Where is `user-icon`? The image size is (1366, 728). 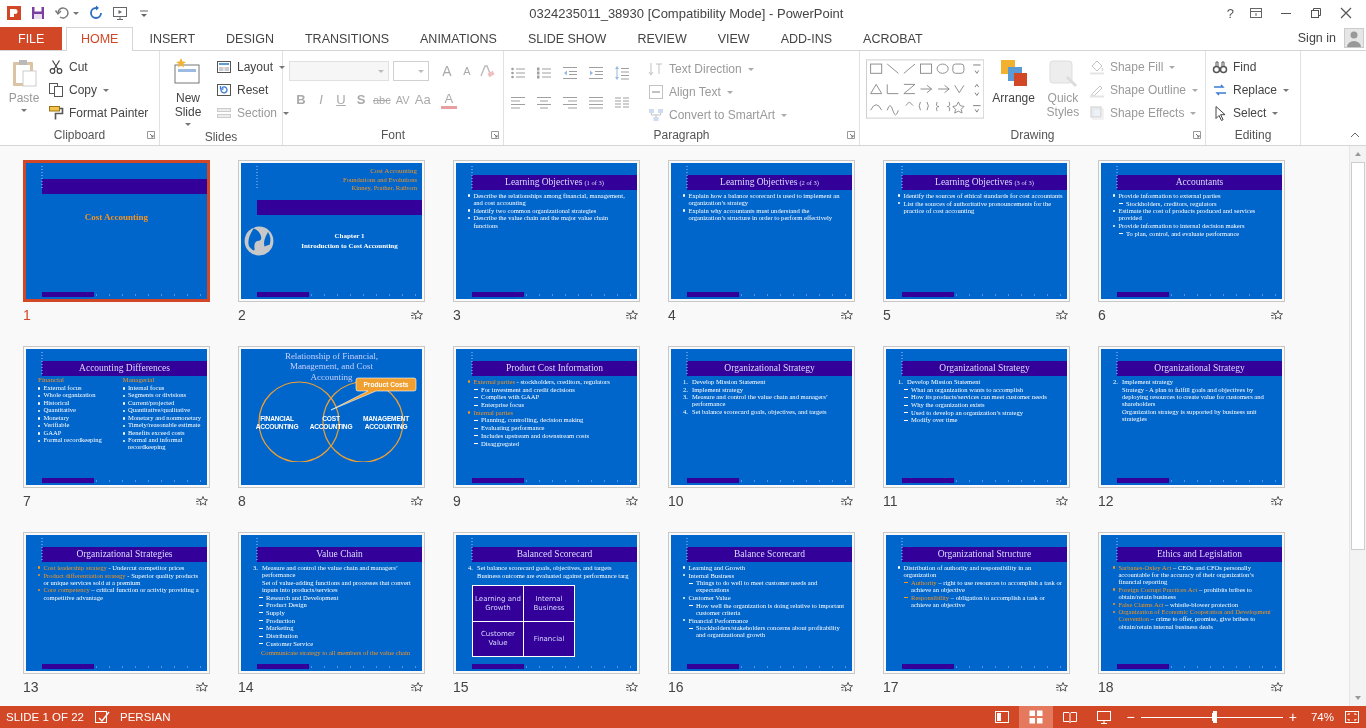
user-icon is located at coordinates (1354, 38).